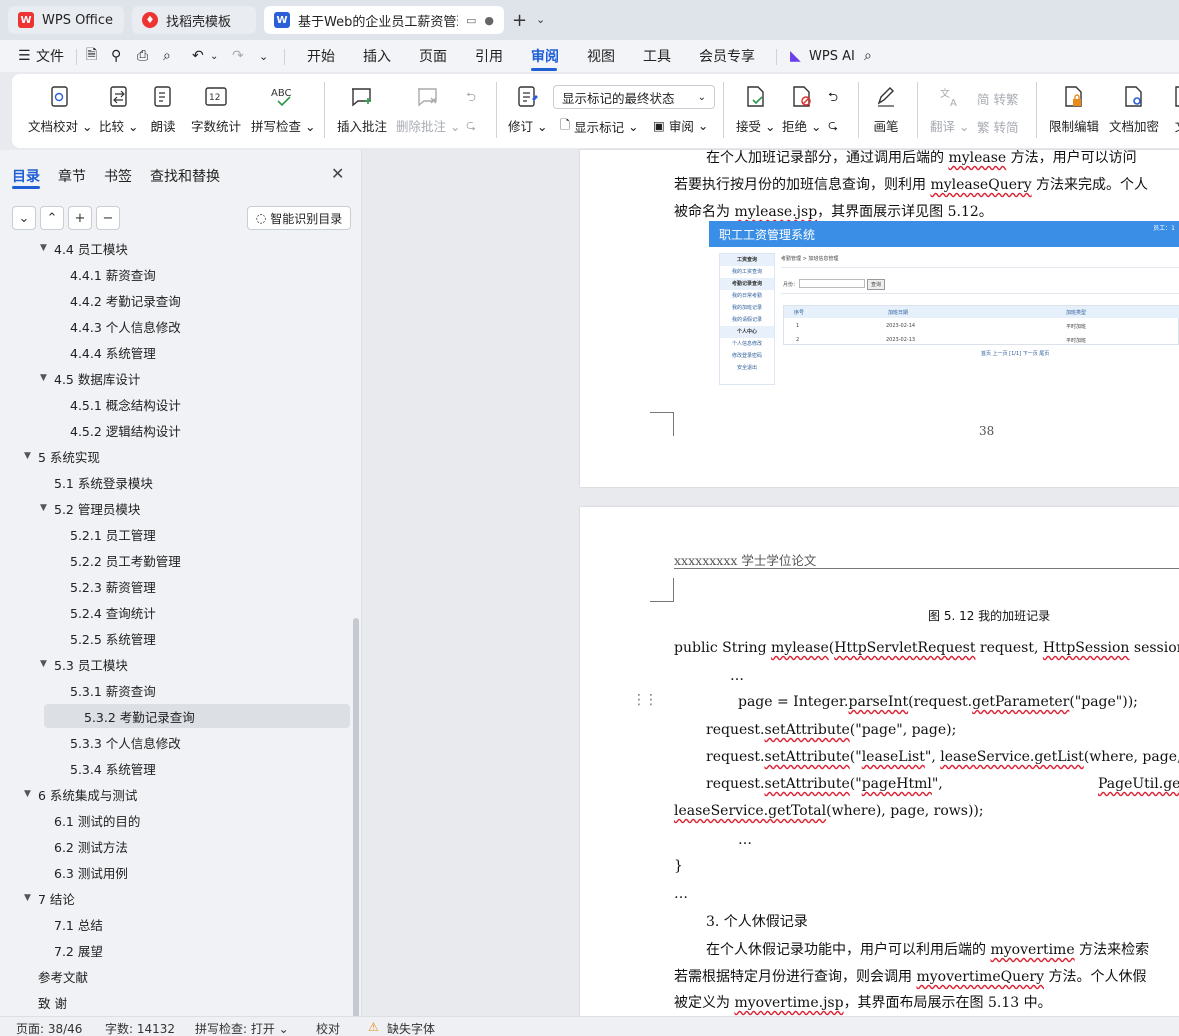 Image resolution: width=1179 pixels, height=1036 pixels. What do you see at coordinates (527, 109) in the screenshot?
I see `track-changes-button: 修订 ⌄` at bounding box center [527, 109].